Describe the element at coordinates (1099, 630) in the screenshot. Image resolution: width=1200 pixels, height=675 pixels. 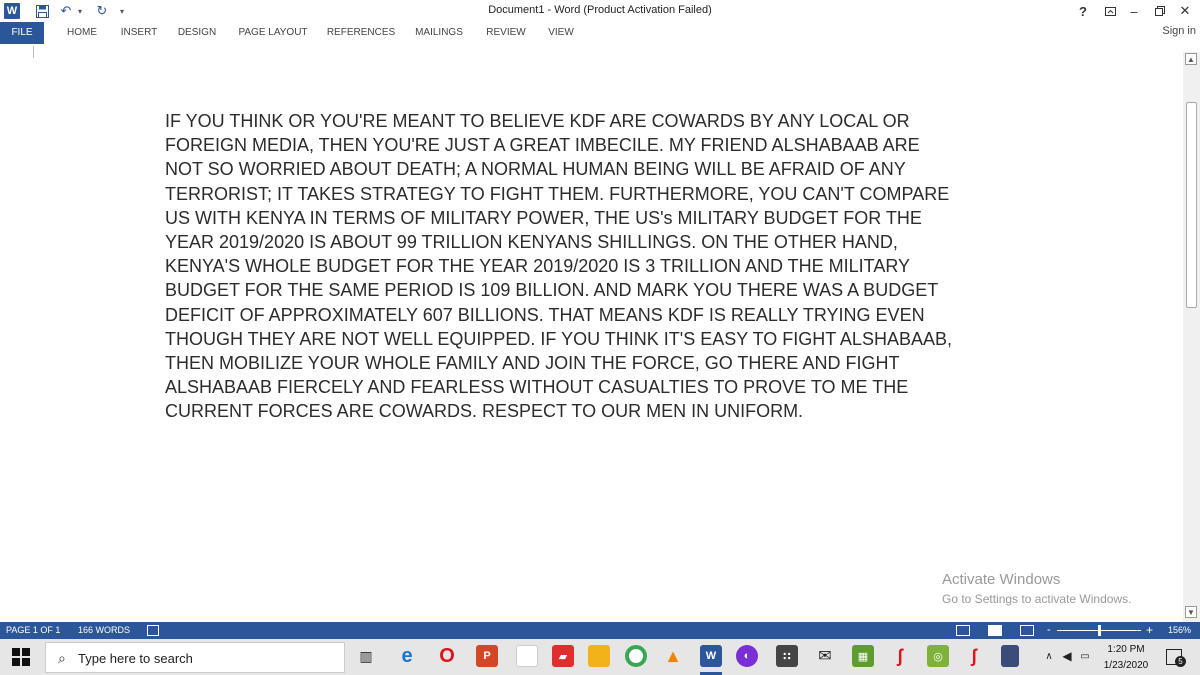
I see `zoom-slider-thumb` at that location.